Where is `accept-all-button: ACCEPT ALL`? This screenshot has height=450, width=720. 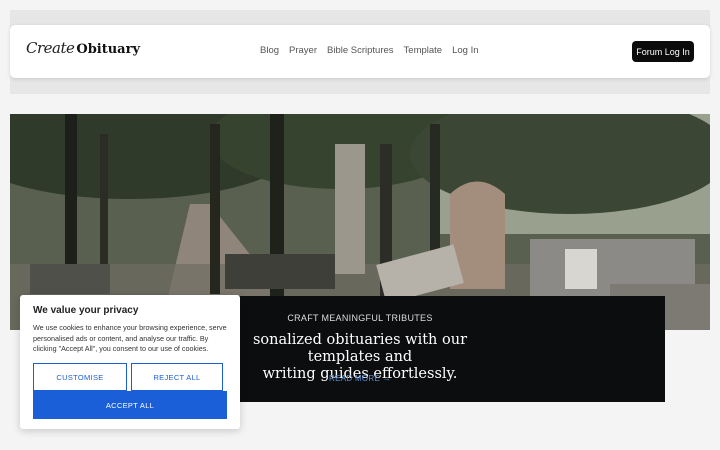 accept-all-button: ACCEPT ALL is located at coordinates (130, 405).